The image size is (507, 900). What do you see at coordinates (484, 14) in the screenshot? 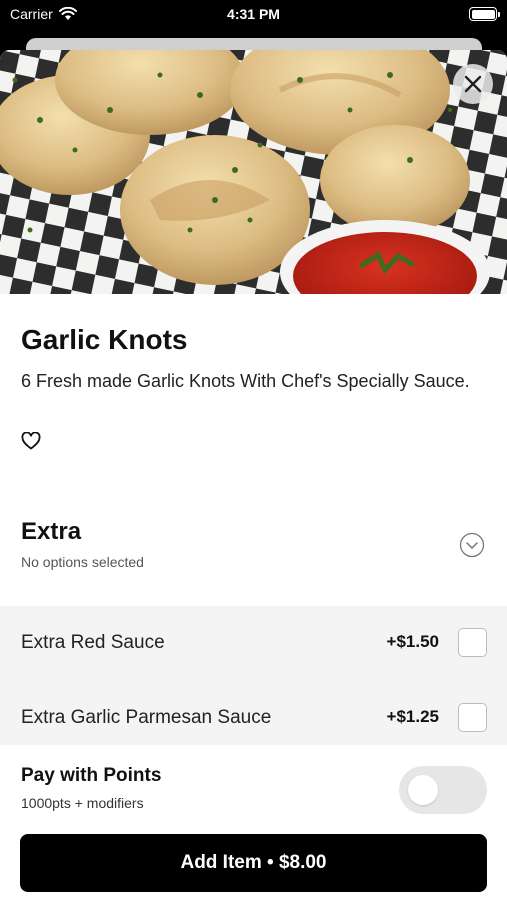
I see `battery-icon` at bounding box center [484, 14].